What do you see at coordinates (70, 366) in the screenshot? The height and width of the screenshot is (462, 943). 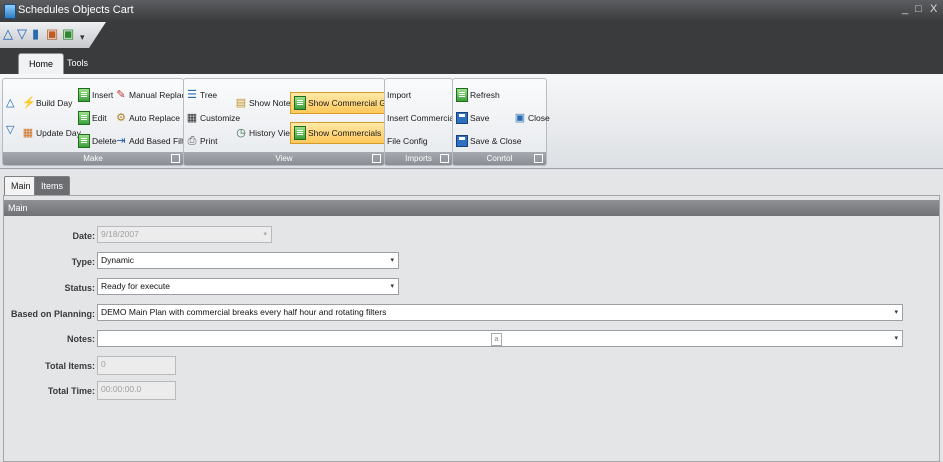 I see `total-items-label: Total Items:` at bounding box center [70, 366].